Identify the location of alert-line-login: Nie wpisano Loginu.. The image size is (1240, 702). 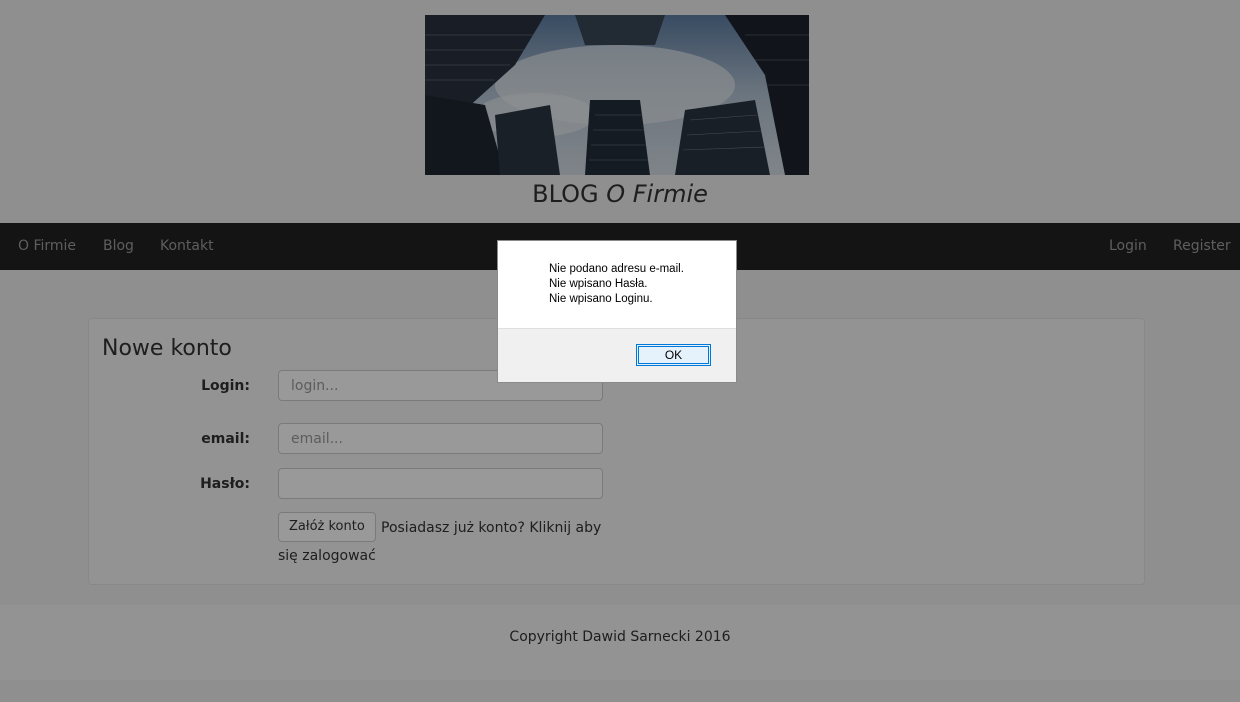
(601, 299).